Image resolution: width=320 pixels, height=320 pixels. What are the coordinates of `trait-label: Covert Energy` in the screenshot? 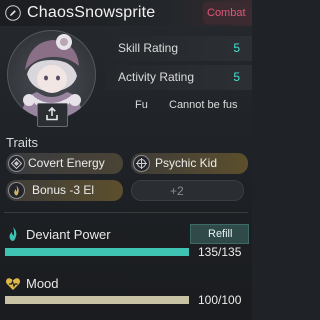 It's located at (66, 163).